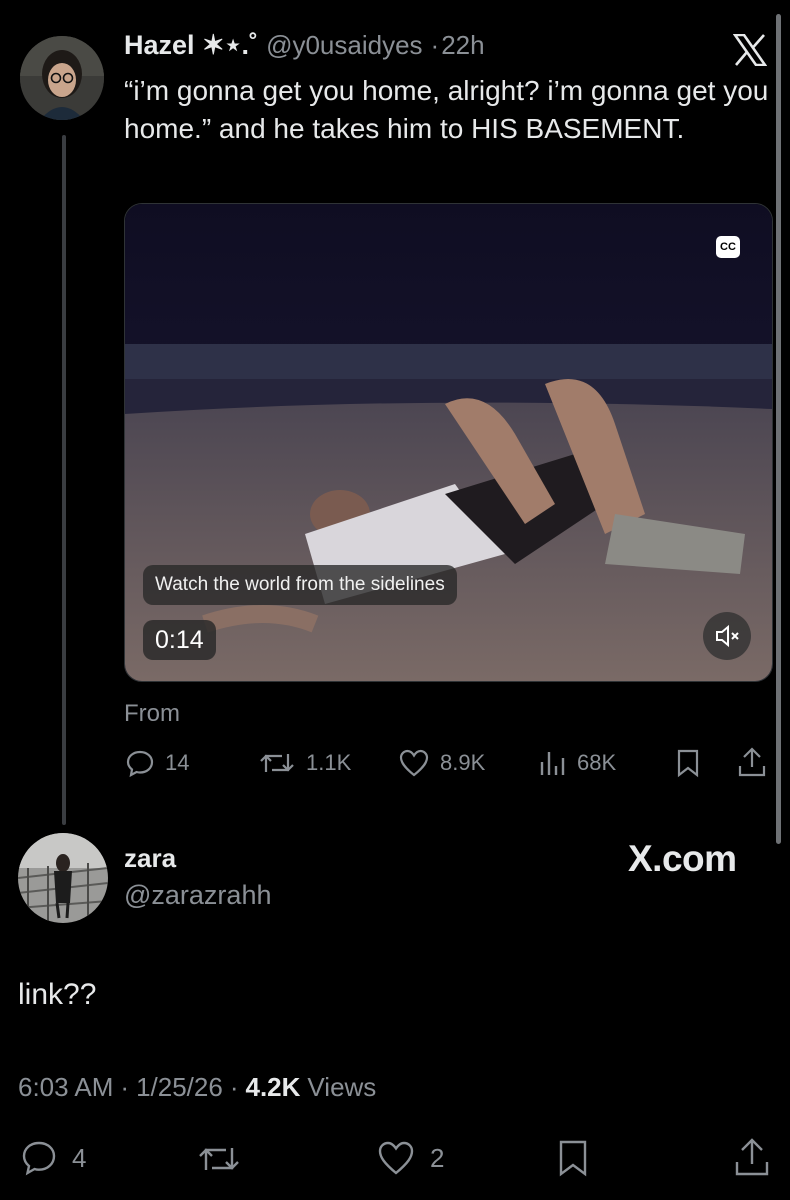  What do you see at coordinates (66, 1087) in the screenshot?
I see `reply-time: 6:03 AM` at bounding box center [66, 1087].